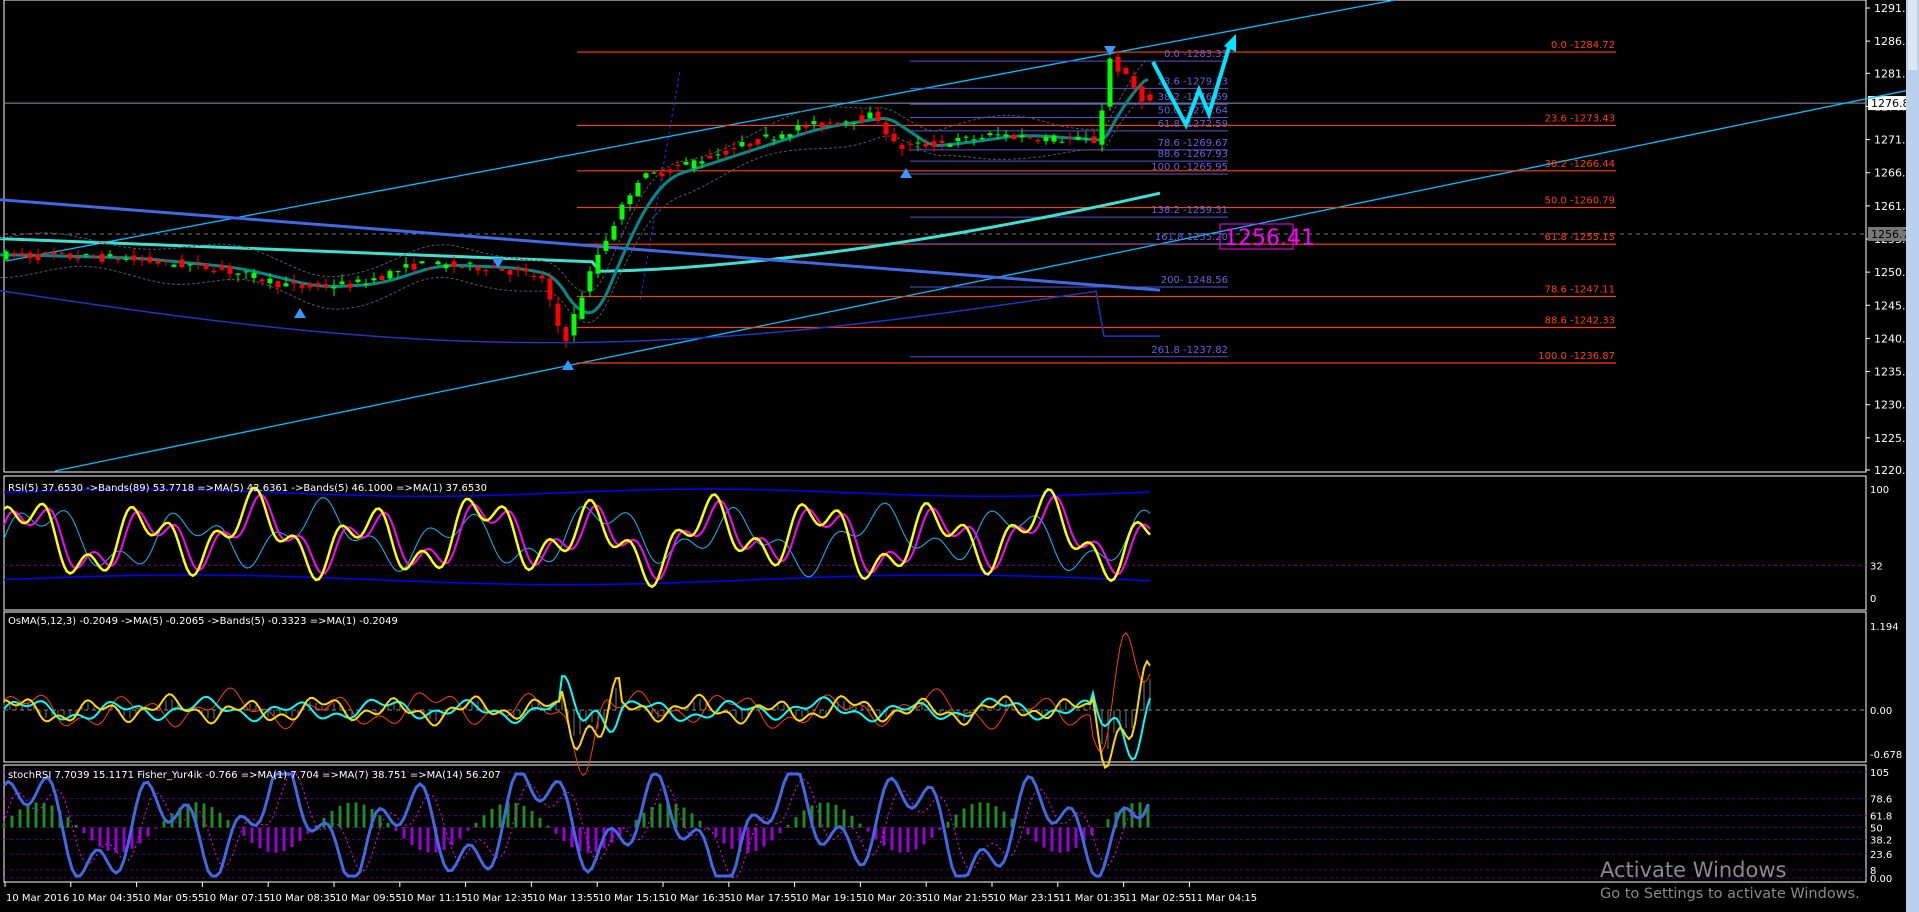 The image size is (1919, 912). Describe the element at coordinates (763, 898) in the screenshot. I see `time-tick-label: 10 Mar 17:55` at that location.